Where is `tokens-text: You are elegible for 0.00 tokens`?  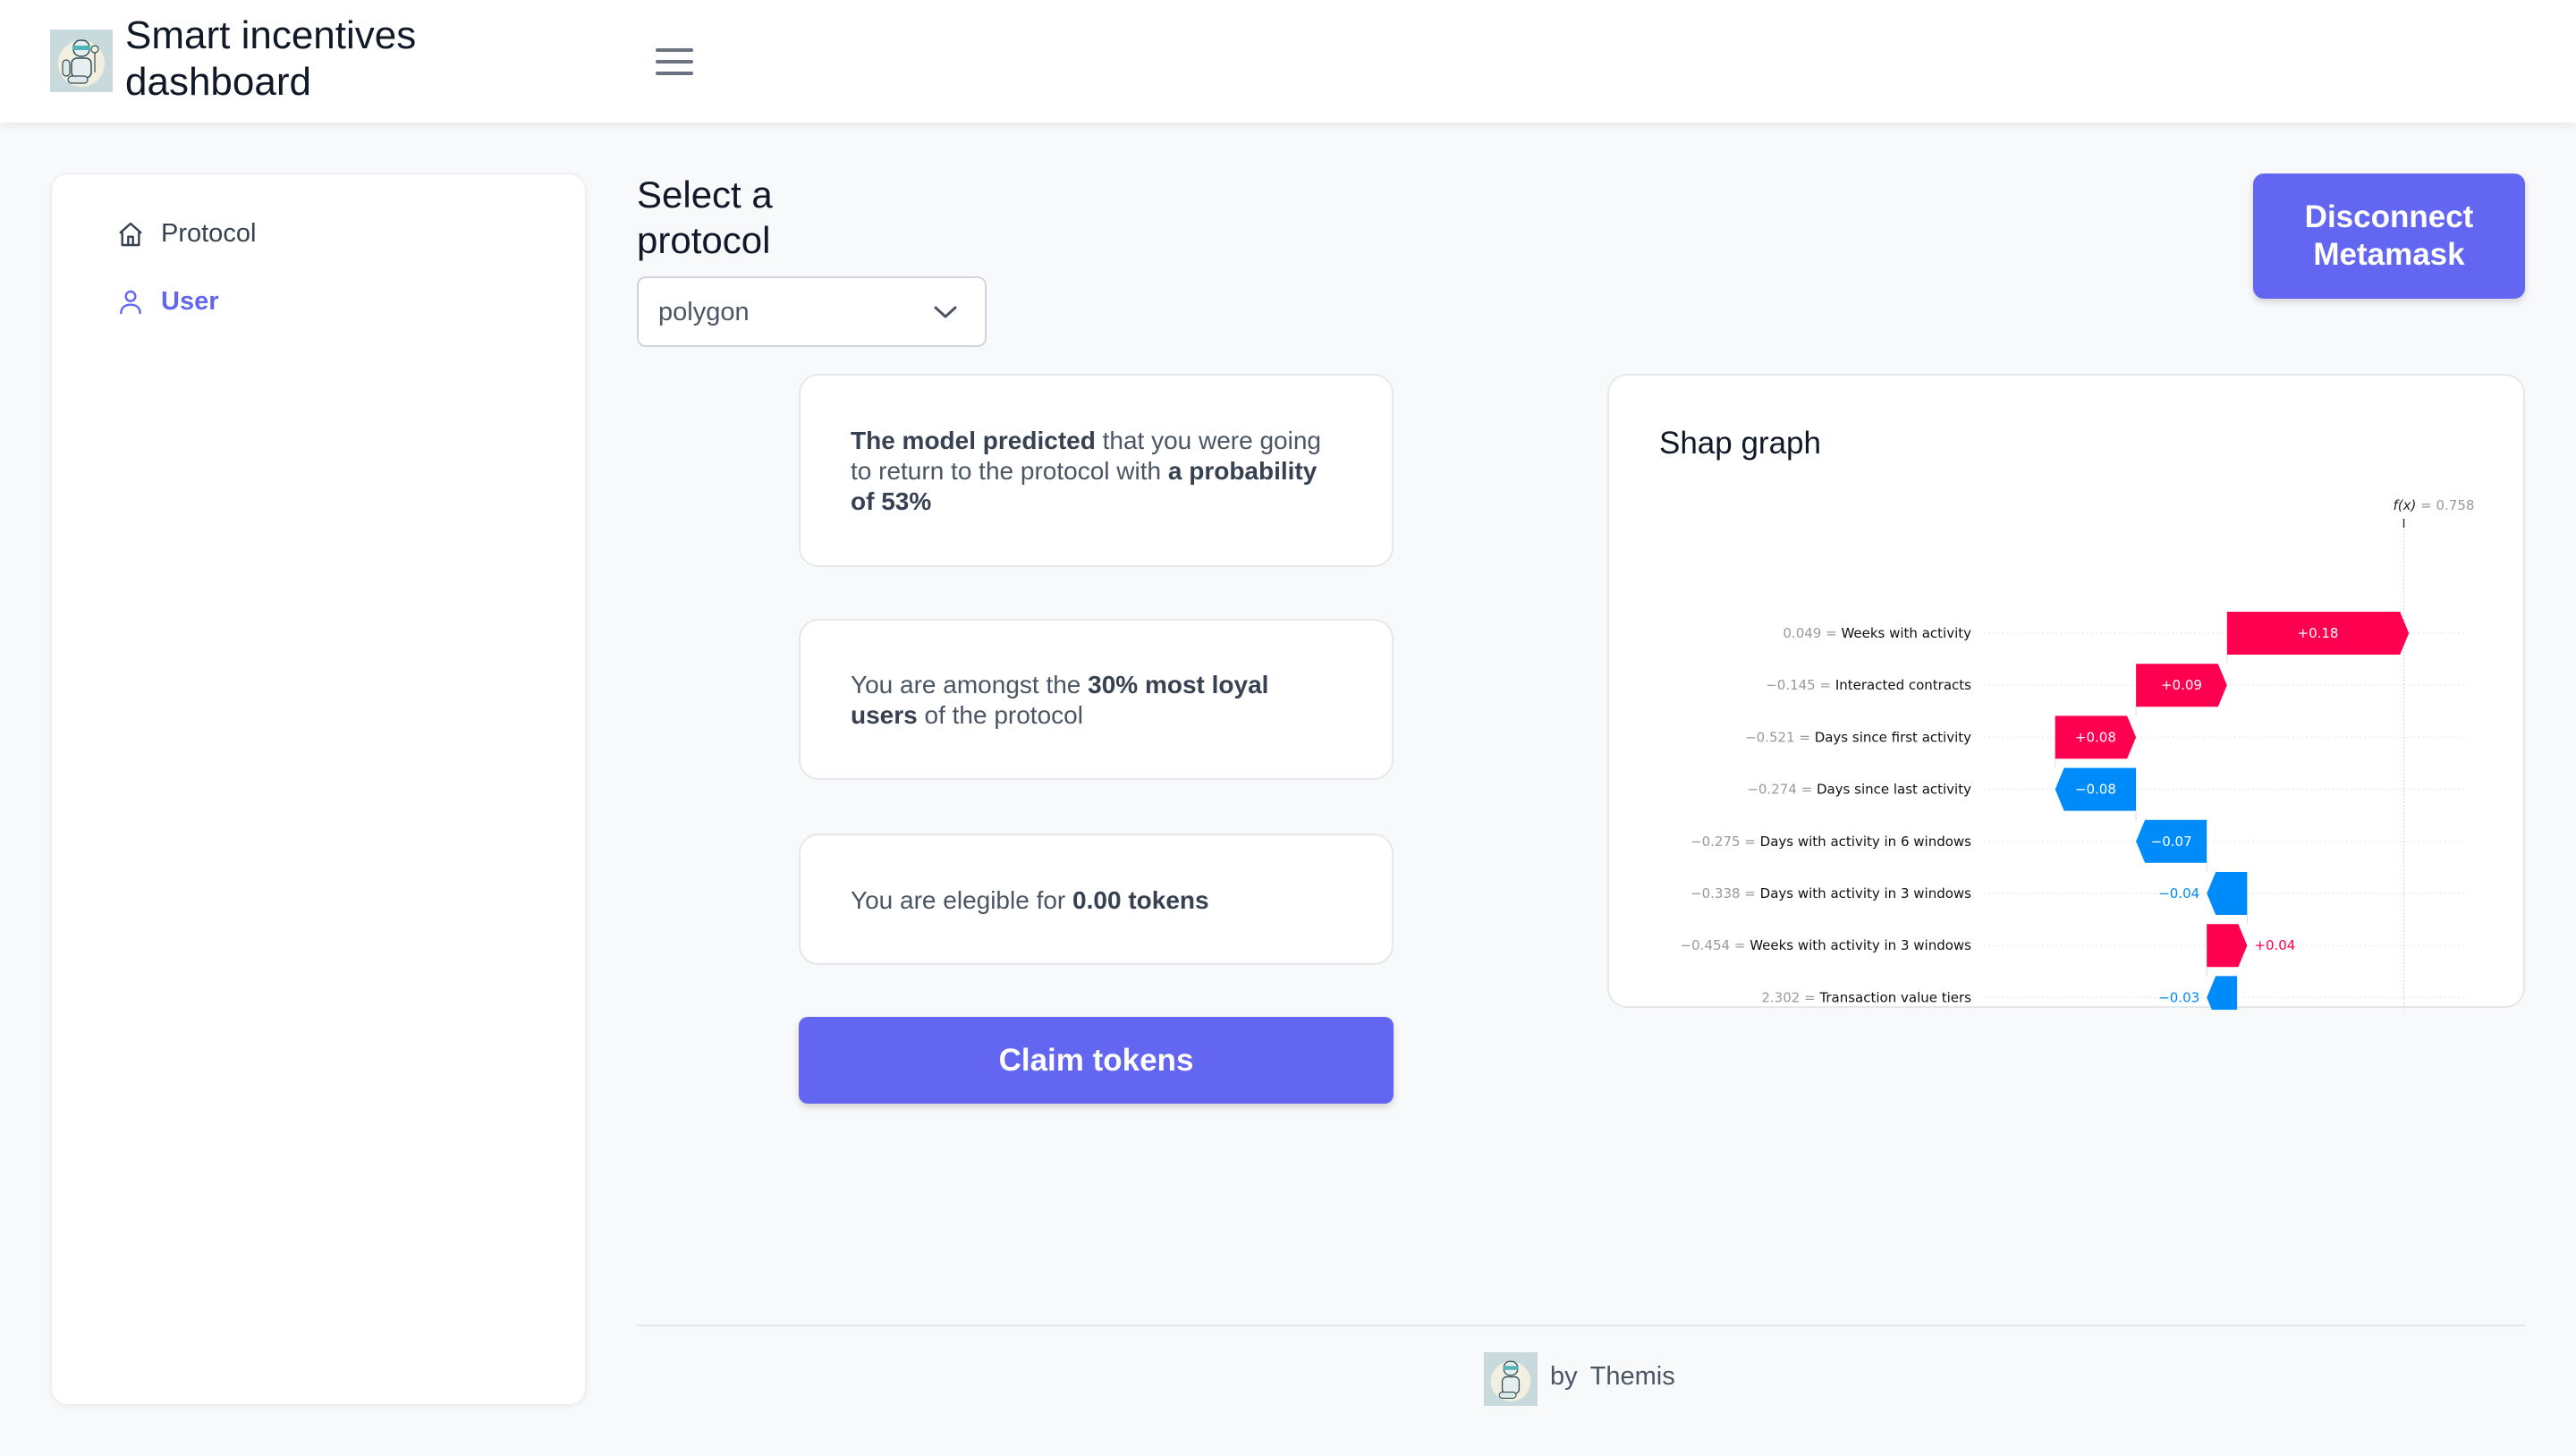
tokens-text: You are elegible for 0.00 tokens is located at coordinates (1096, 900).